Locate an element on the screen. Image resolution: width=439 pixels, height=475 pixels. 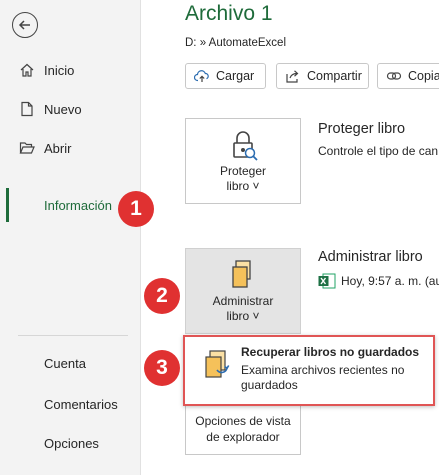
link-icon is located at coordinates (394, 76).